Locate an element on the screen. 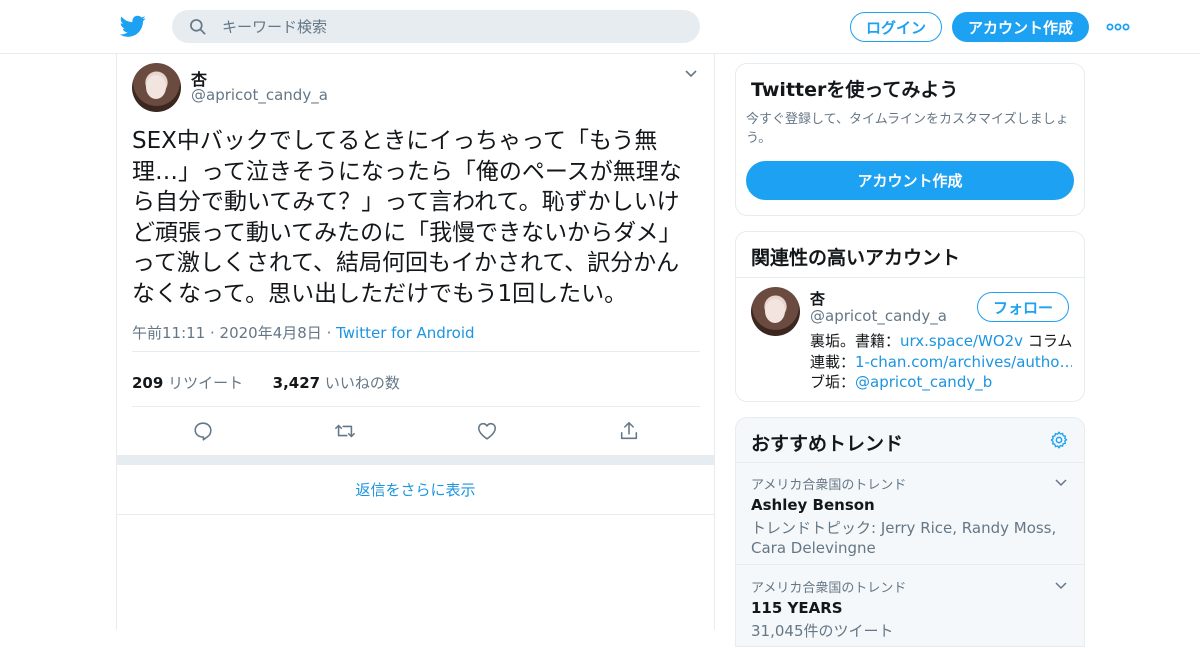 The image size is (1200, 647). trend-description: 31,045件のツイート is located at coordinates (822, 631).